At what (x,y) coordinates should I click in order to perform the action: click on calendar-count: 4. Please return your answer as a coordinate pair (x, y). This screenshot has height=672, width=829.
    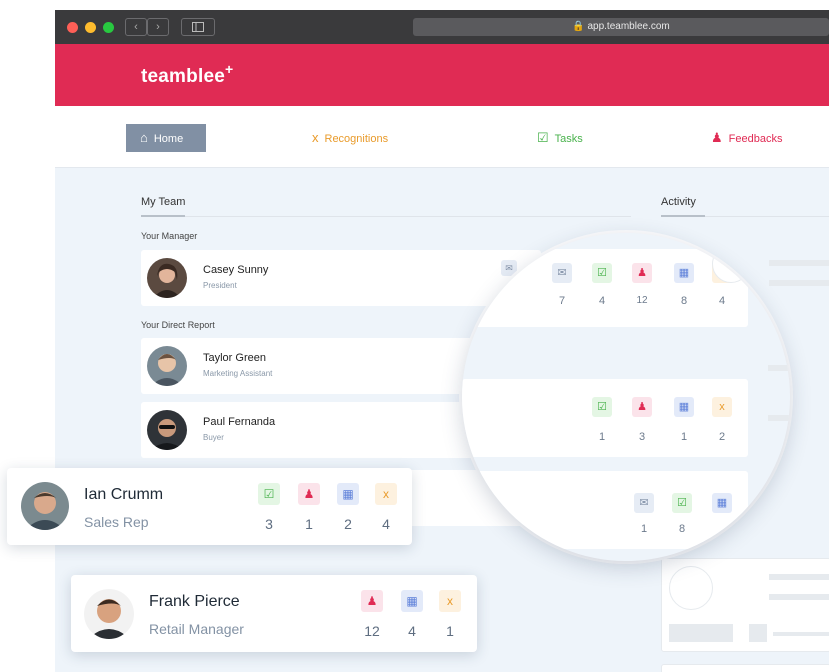
    Looking at the image, I should click on (412, 631).